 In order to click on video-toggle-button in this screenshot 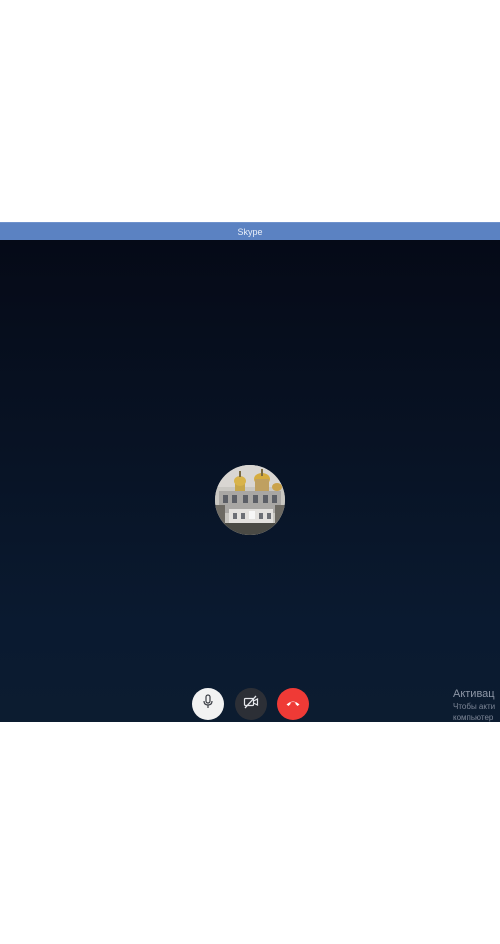, I will do `click(251, 704)`.